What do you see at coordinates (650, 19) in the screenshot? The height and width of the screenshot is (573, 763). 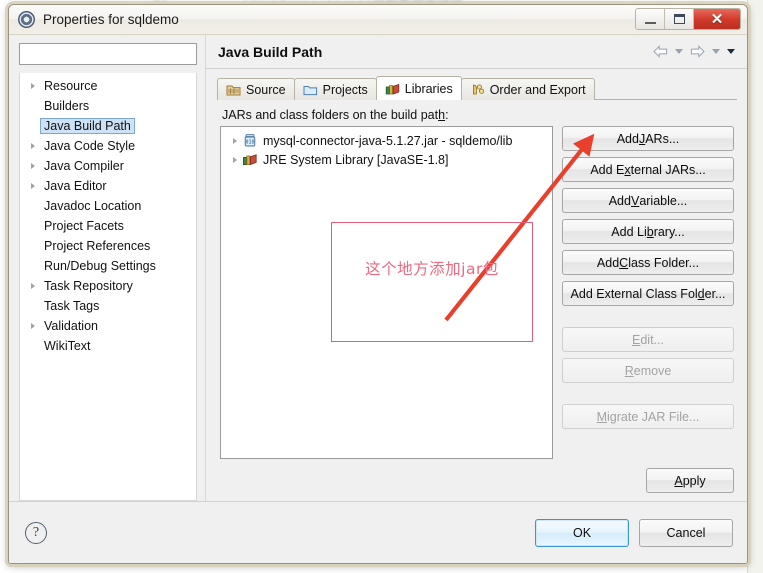 I see `minimize-button` at bounding box center [650, 19].